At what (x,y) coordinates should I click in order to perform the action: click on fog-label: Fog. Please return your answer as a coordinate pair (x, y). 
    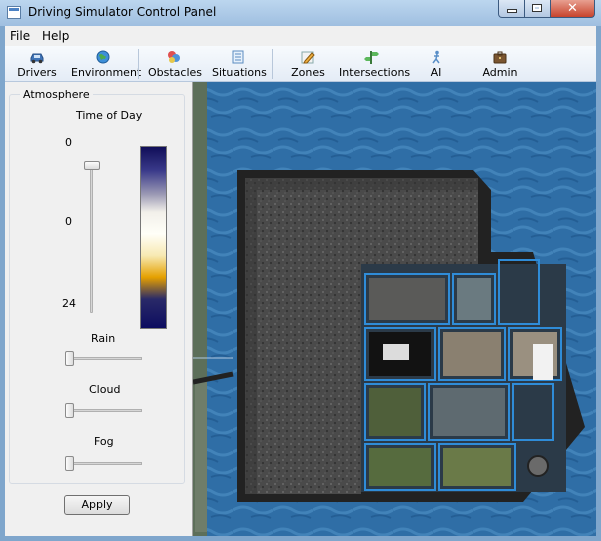
    Looking at the image, I should click on (104, 441).